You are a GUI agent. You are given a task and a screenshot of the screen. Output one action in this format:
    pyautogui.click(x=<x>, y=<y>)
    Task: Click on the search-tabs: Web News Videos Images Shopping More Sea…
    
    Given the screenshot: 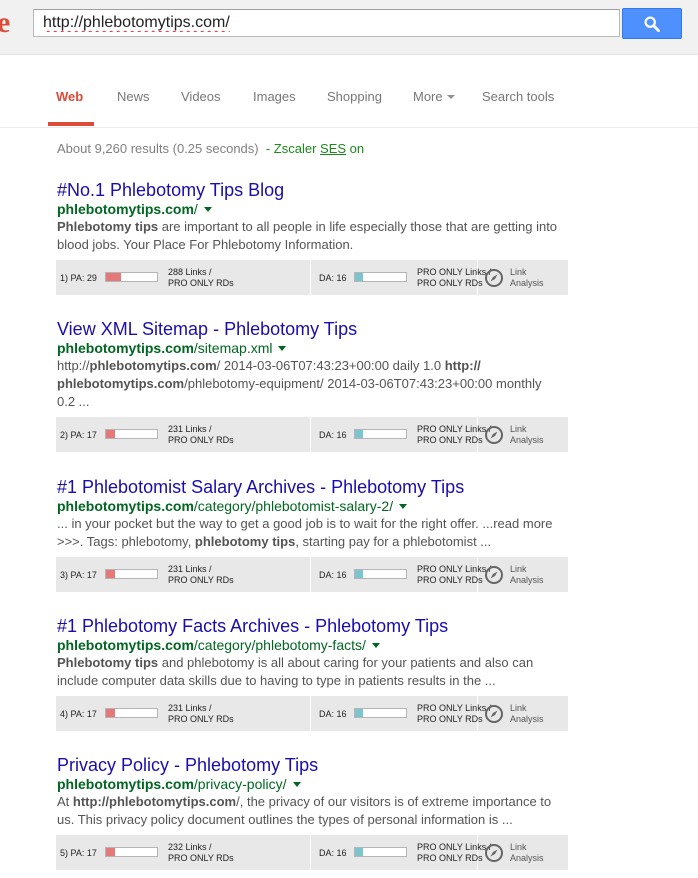 What is the action you would take?
    pyautogui.click(x=349, y=91)
    